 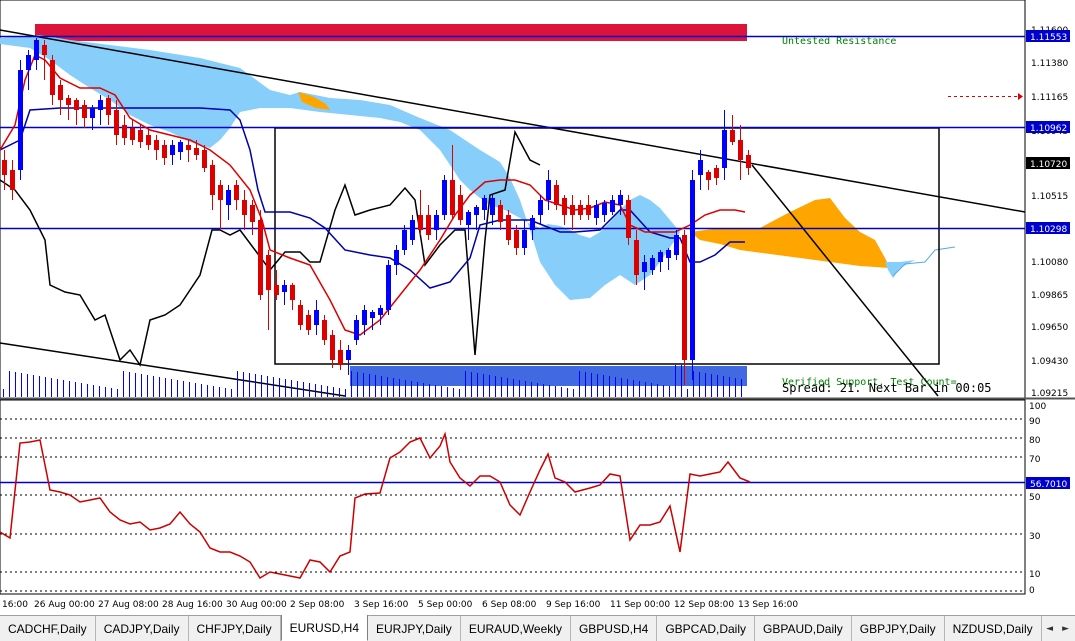 What do you see at coordinates (1049, 197) in the screenshot?
I see `price-tick: 1.10515` at bounding box center [1049, 197].